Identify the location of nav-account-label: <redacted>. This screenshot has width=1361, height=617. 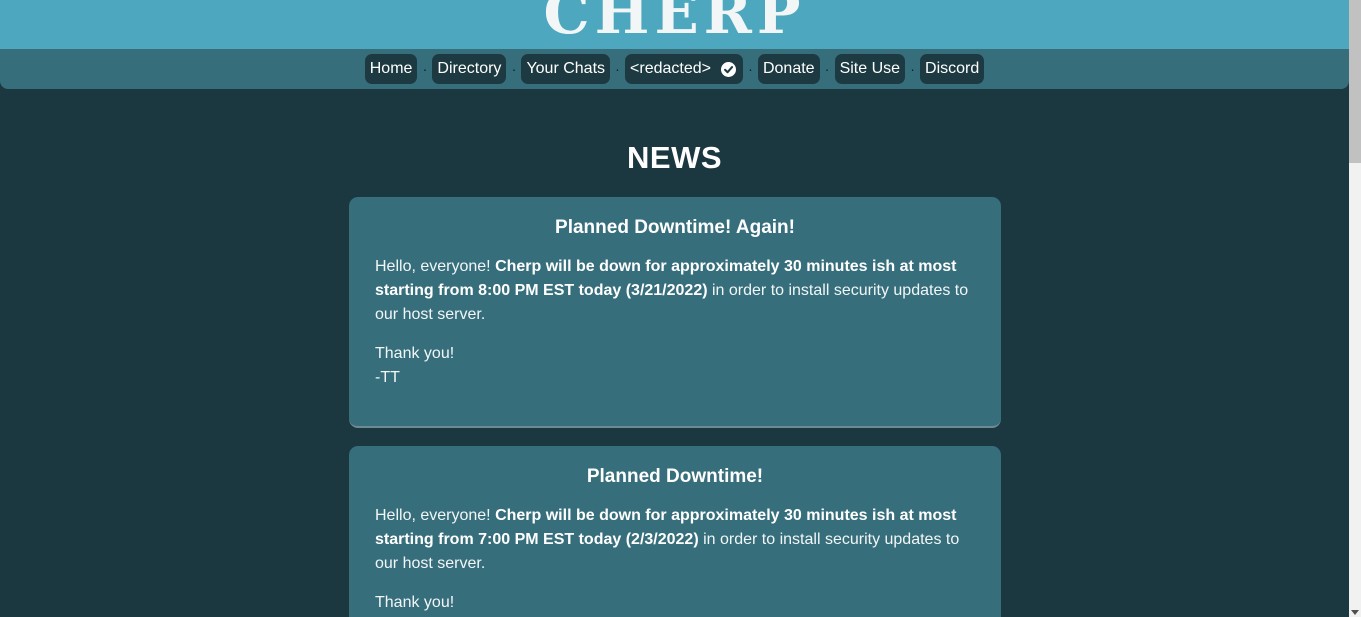
(670, 68).